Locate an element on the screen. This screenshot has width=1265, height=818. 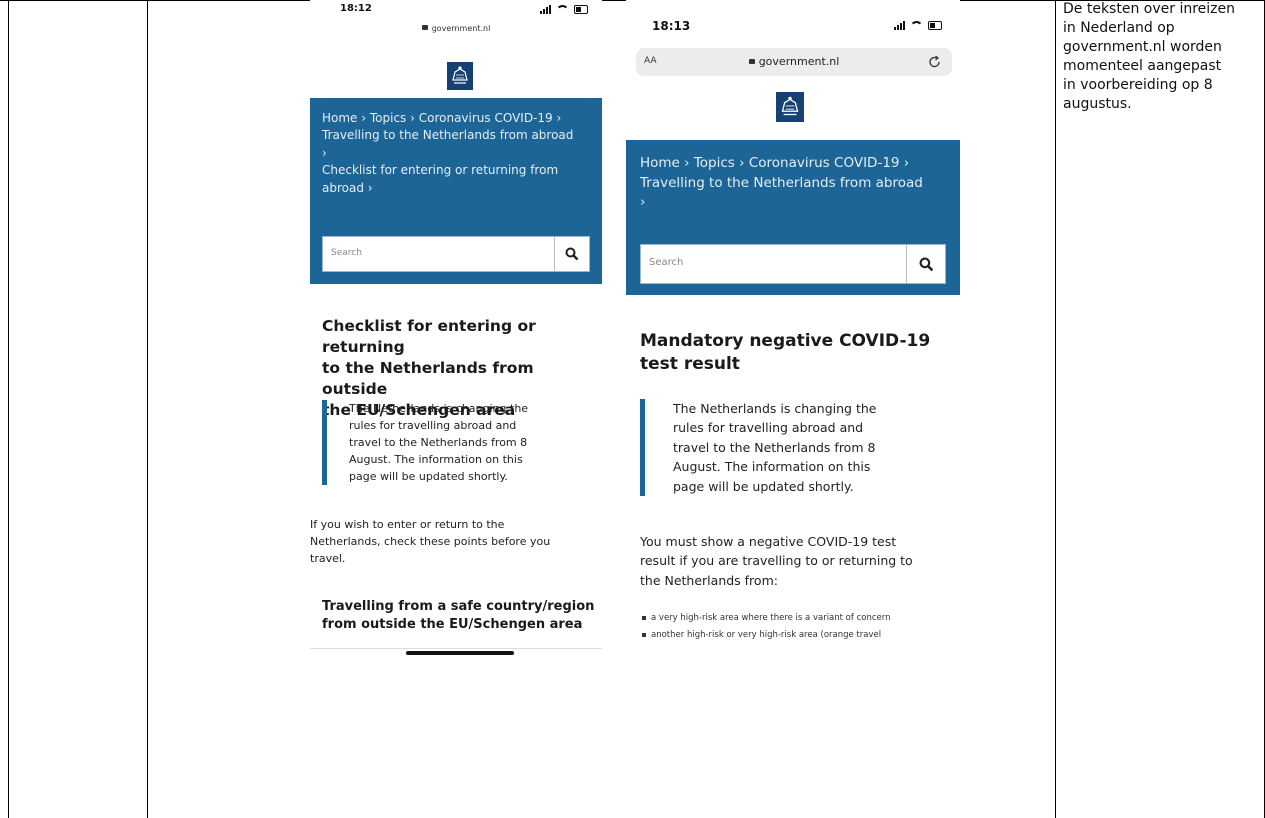
title-line: Mandatory negative COVID-19 is located at coordinates (785, 341).